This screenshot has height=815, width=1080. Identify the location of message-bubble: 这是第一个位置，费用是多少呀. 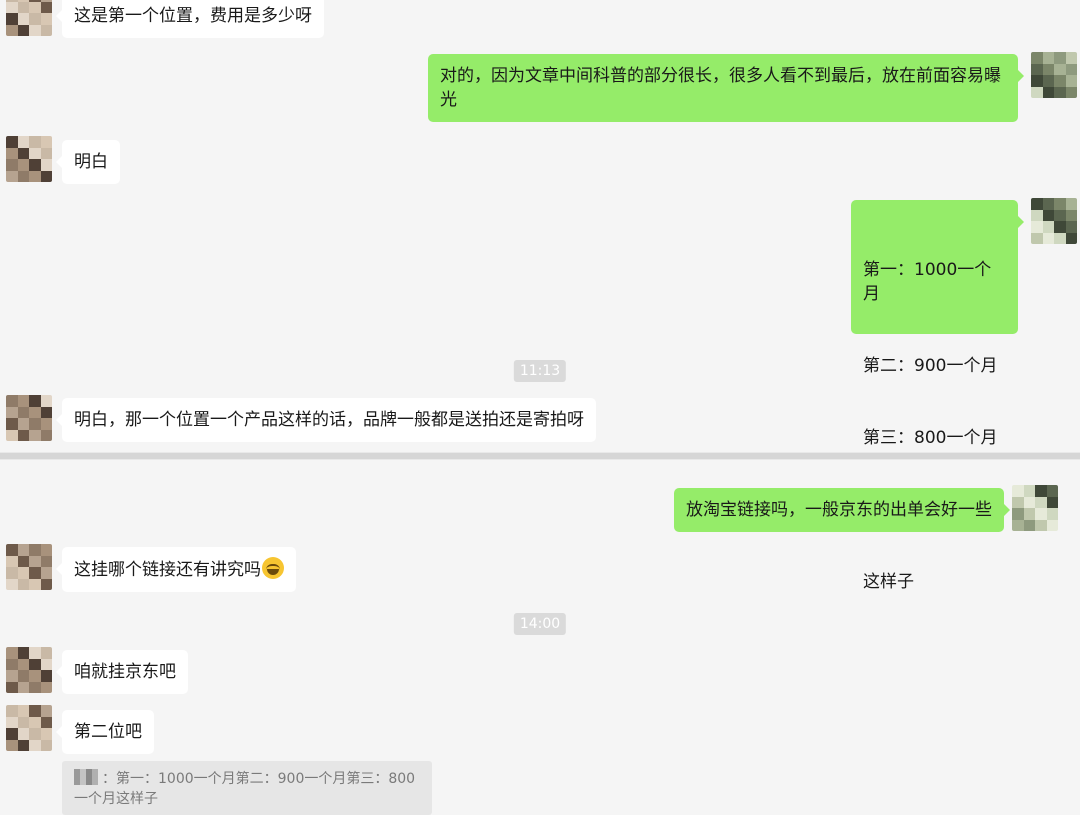
(190, 19).